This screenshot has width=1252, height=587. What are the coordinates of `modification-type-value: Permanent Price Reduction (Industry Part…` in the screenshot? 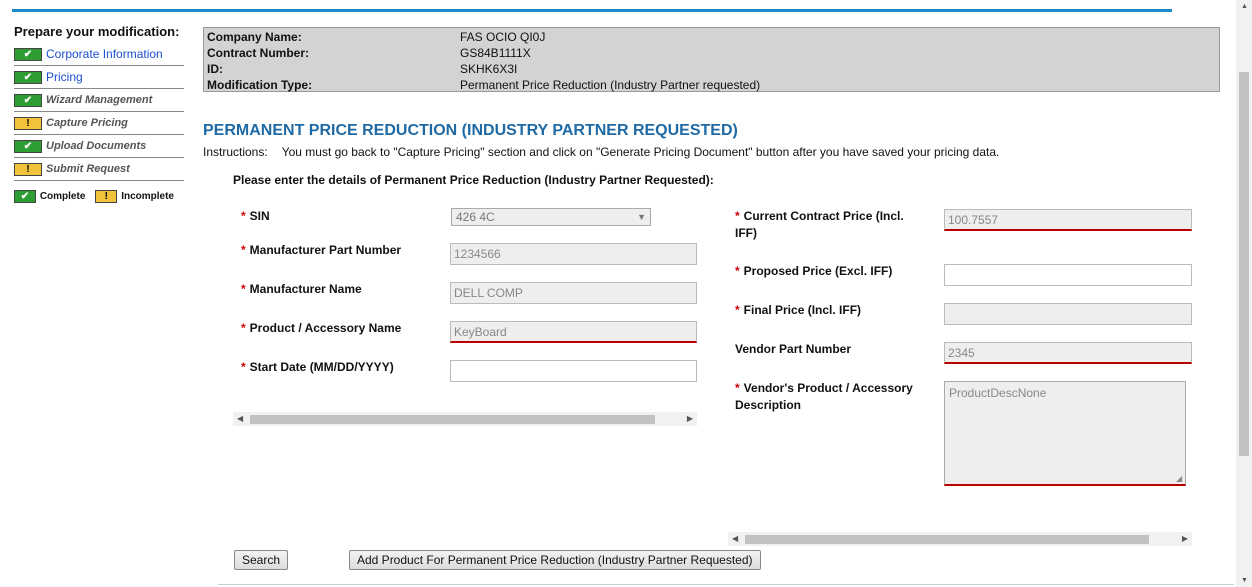 It's located at (610, 85).